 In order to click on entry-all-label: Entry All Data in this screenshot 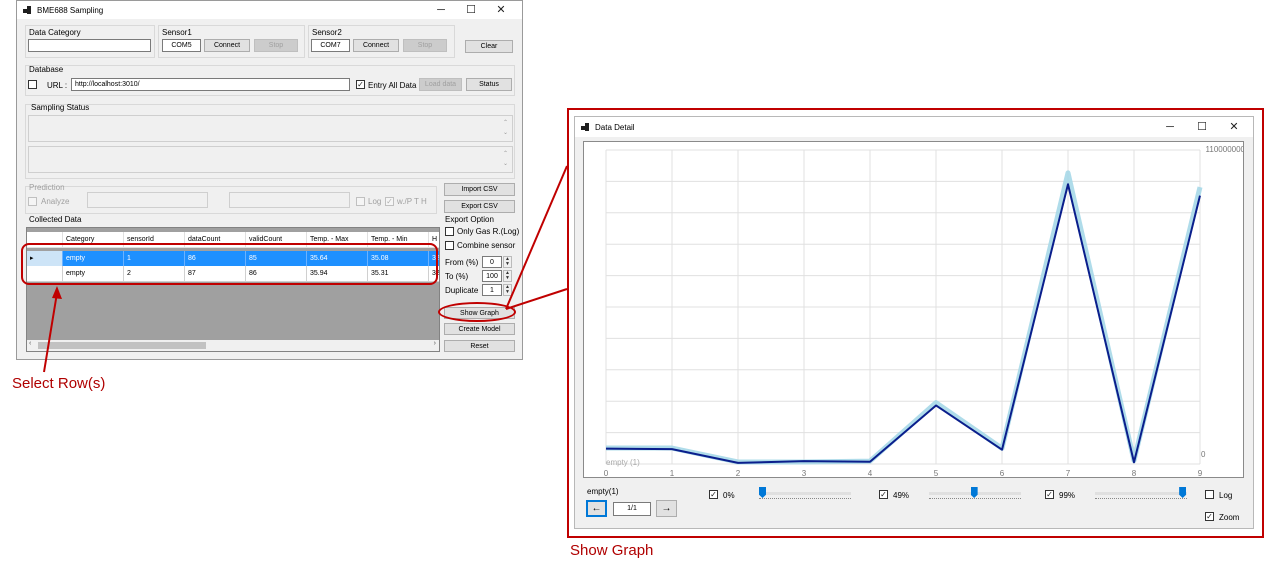, I will do `click(392, 85)`.